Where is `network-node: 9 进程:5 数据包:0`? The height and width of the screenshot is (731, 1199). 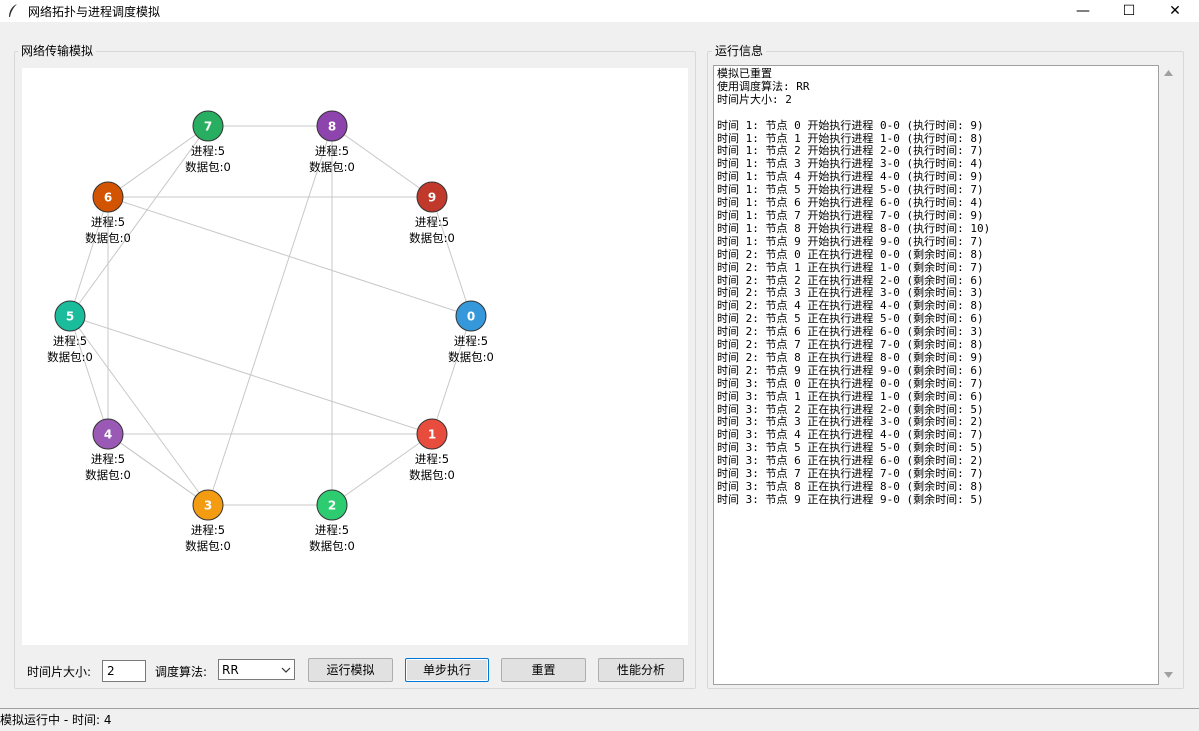 network-node: 9 进程:5 数据包:0 is located at coordinates (432, 213).